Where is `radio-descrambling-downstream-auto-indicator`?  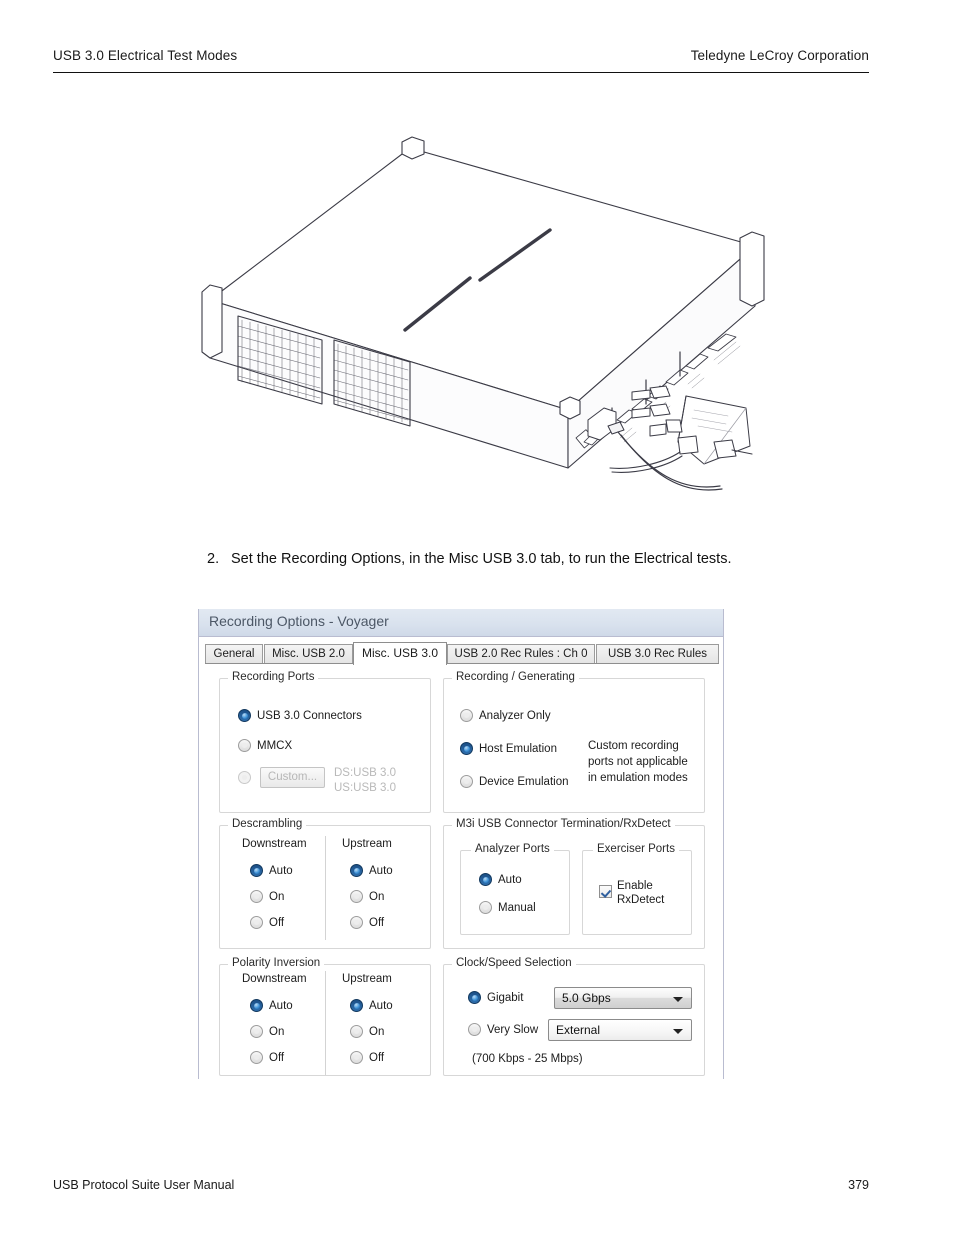 radio-descrambling-downstream-auto-indicator is located at coordinates (256, 870).